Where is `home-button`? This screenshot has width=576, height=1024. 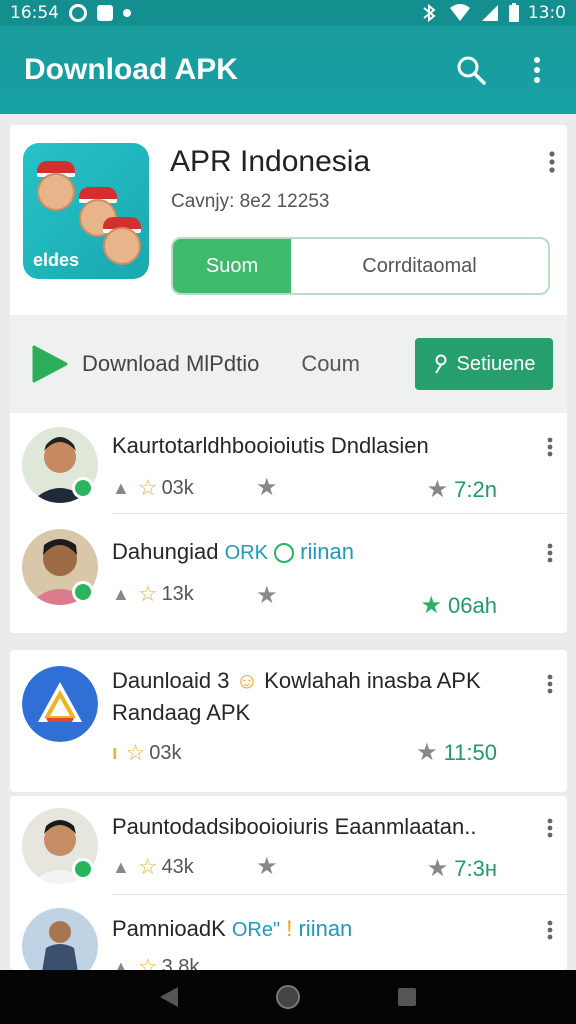 home-button is located at coordinates (288, 997).